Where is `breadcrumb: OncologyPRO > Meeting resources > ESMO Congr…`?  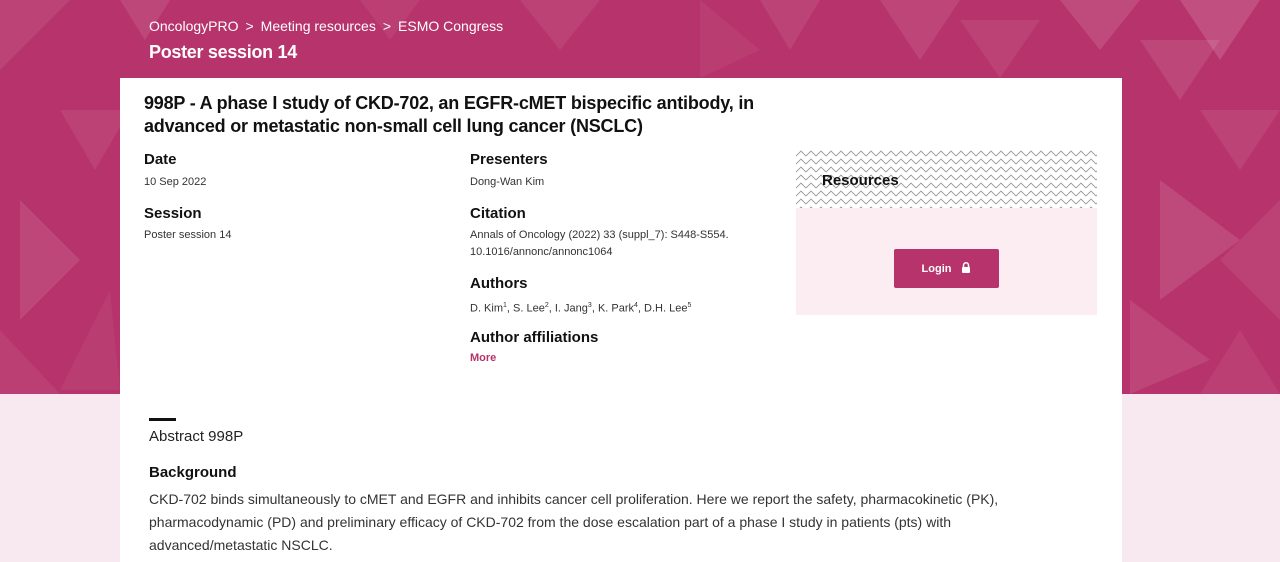 breadcrumb: OncologyPRO > Meeting resources > ESMO Congr… is located at coordinates (326, 26).